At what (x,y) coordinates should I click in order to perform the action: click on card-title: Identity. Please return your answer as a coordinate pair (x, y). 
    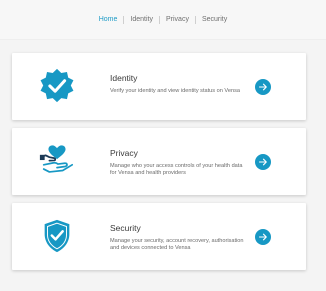
    Looking at the image, I should click on (124, 78).